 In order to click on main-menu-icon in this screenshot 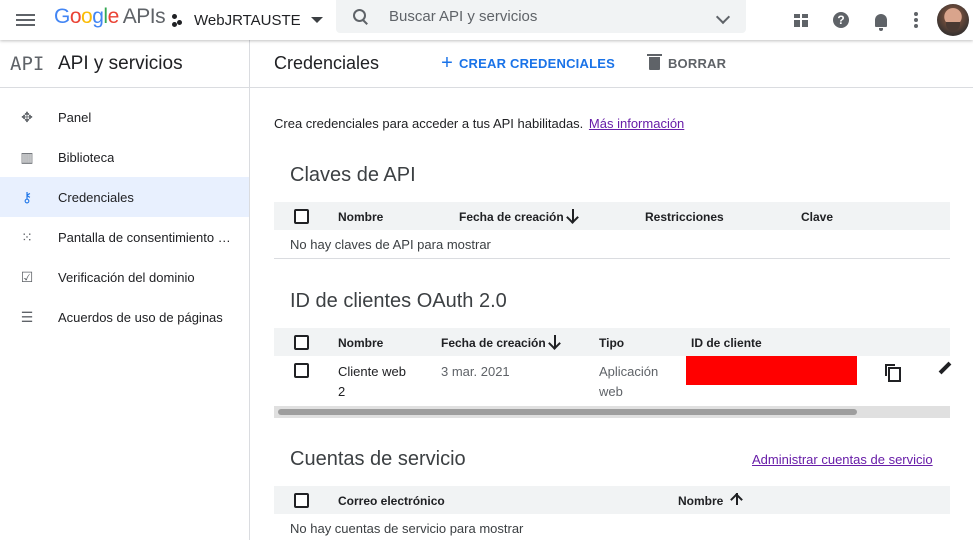, I will do `click(26, 20)`.